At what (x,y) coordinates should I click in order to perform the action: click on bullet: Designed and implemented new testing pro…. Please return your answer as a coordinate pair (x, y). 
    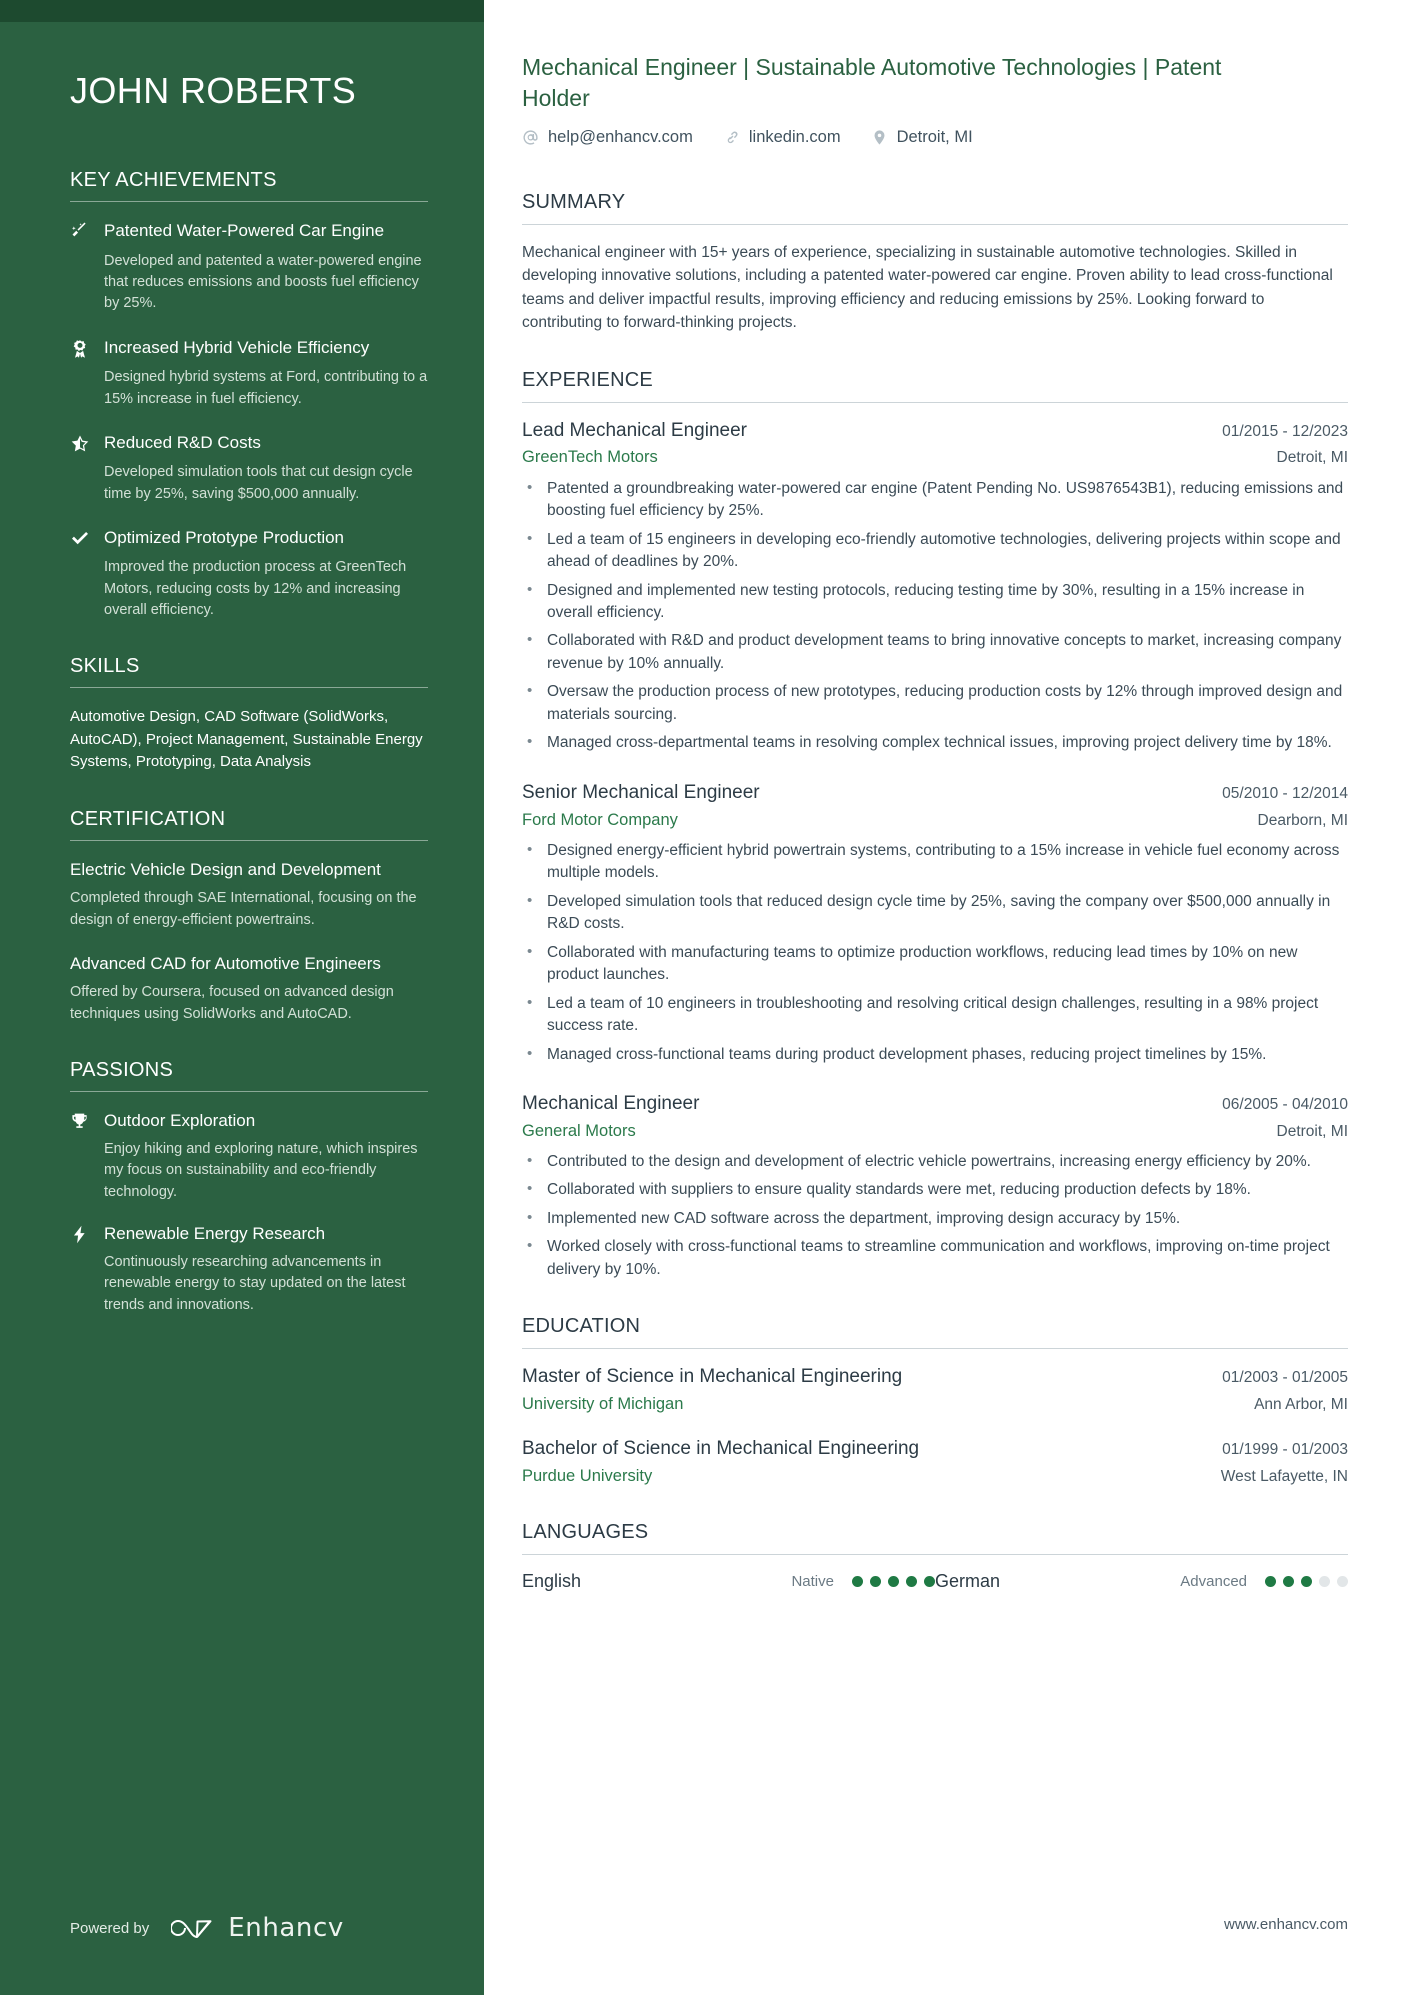
    Looking at the image, I should click on (935, 602).